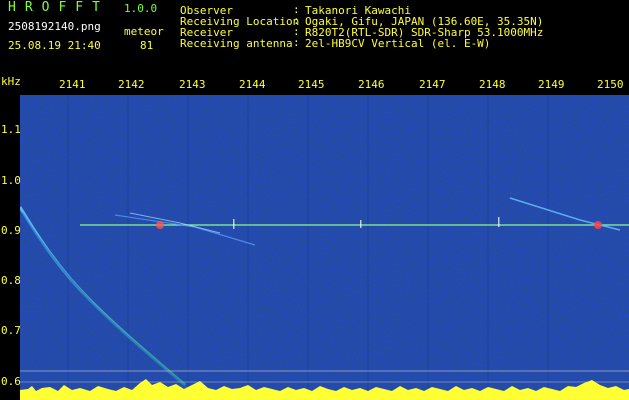 The height and width of the screenshot is (400, 629). I want to click on time-tick-label: 2150, so click(610, 84).